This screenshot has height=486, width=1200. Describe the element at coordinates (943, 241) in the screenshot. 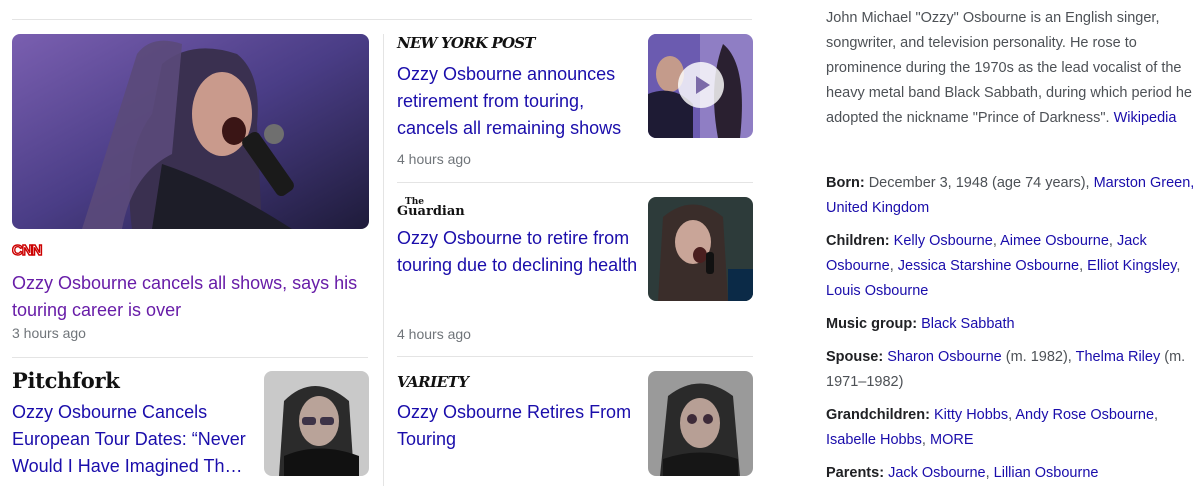

I see `kp-child-link: Kelly Osbourne` at that location.